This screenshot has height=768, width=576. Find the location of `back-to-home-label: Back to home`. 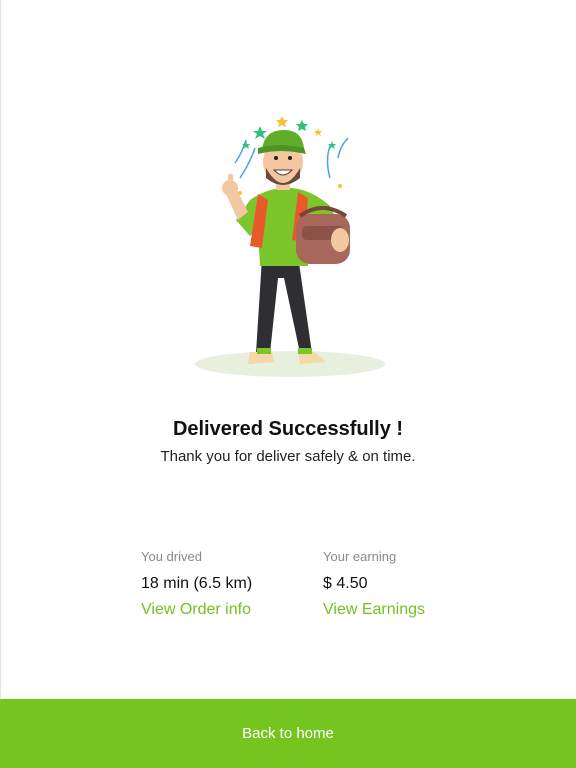

back-to-home-label: Back to home is located at coordinates (288, 733).